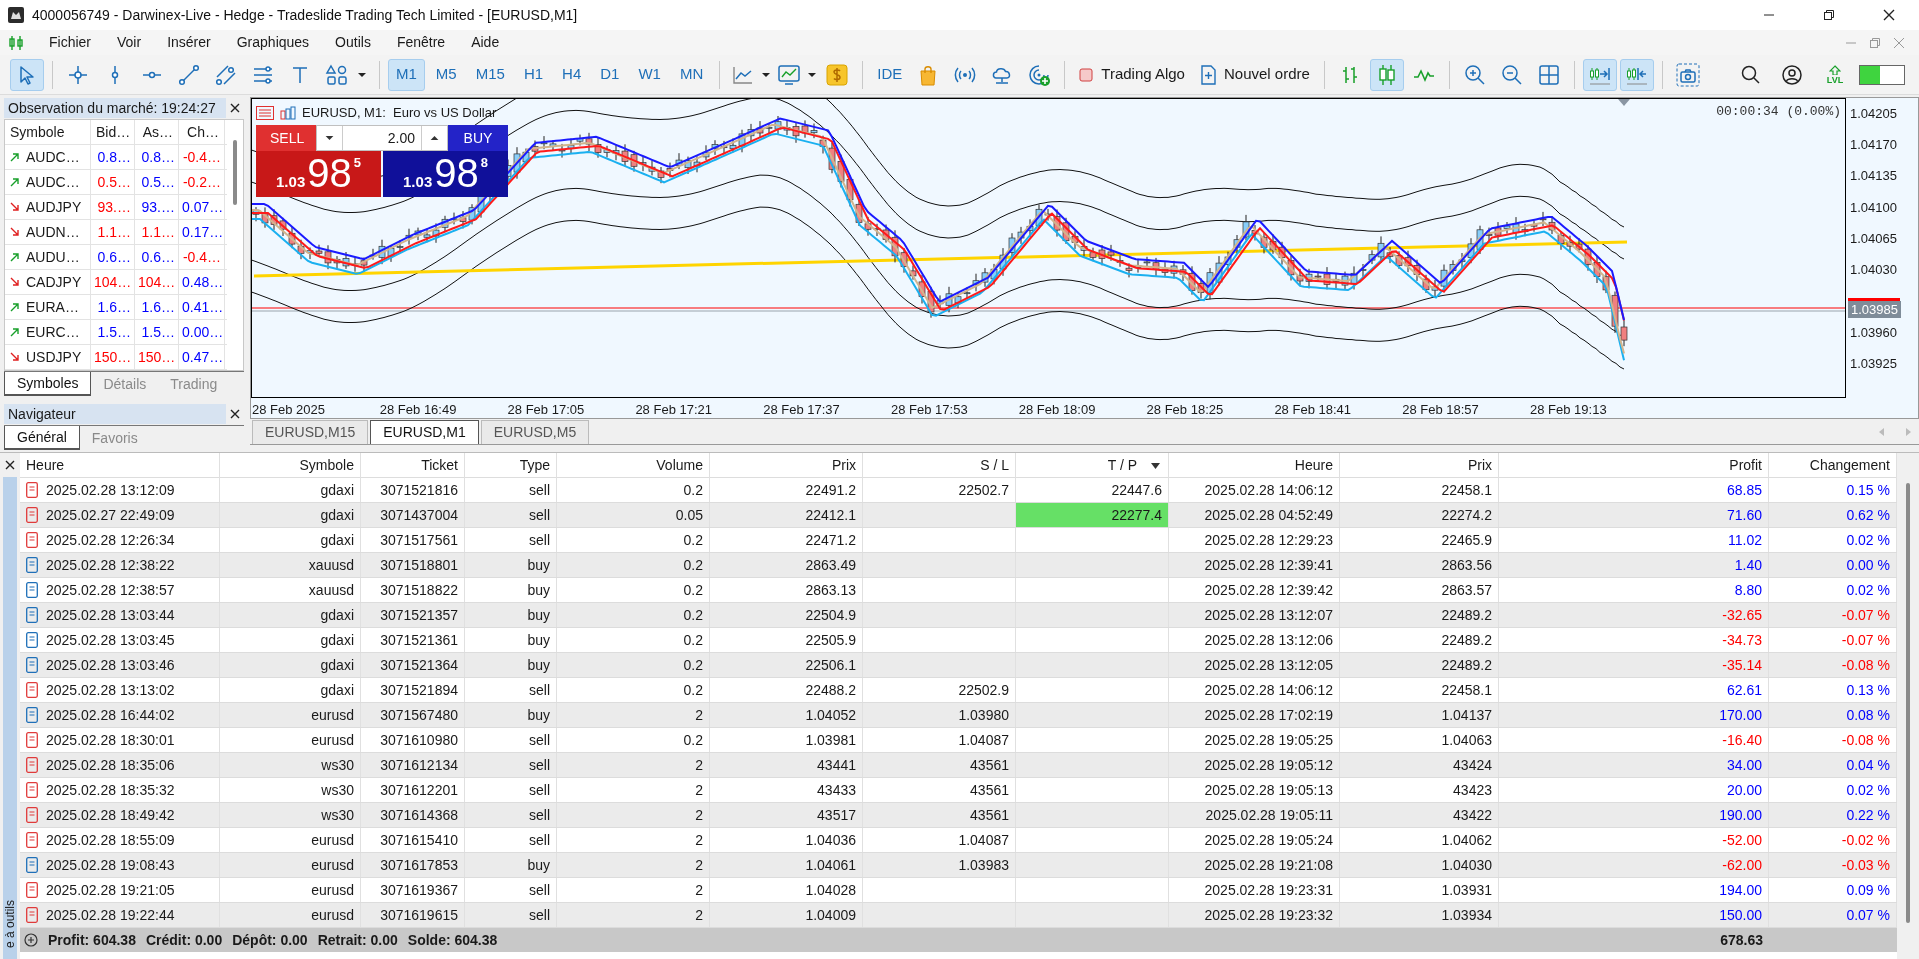  Describe the element at coordinates (16, 15) in the screenshot. I see `app-icon` at that location.